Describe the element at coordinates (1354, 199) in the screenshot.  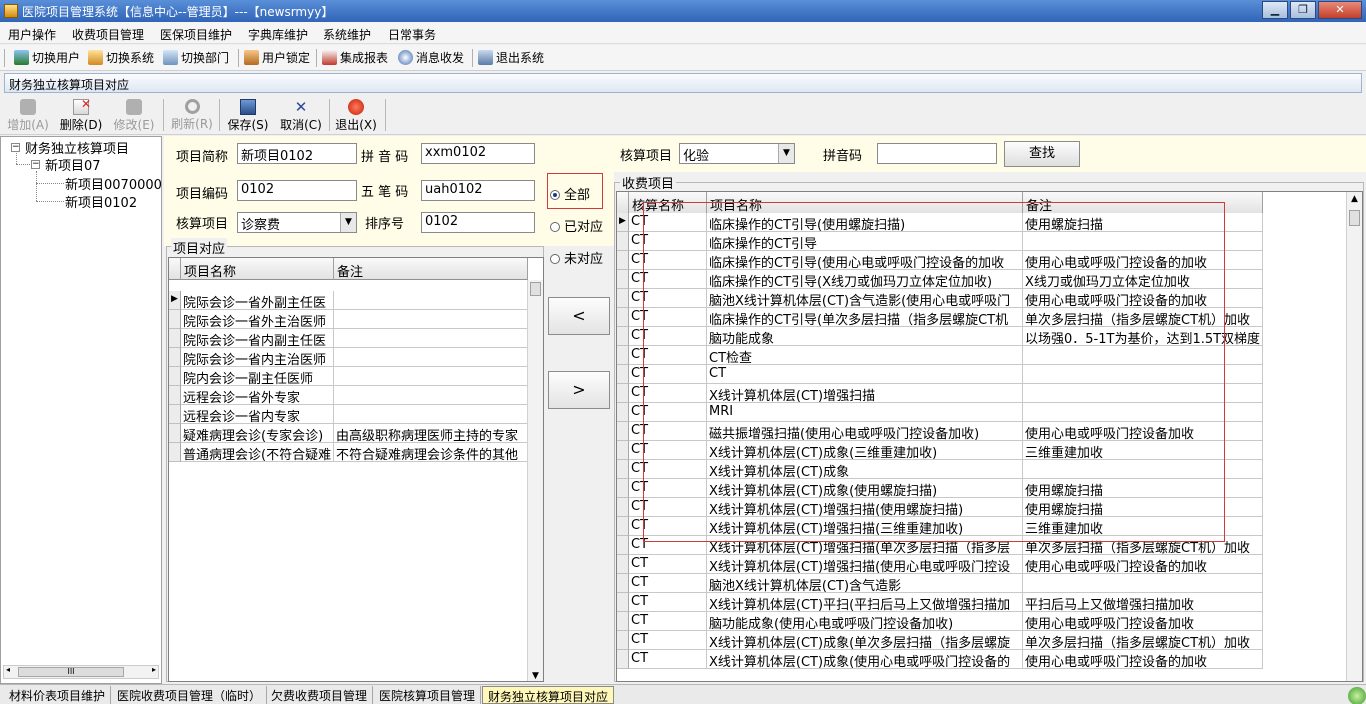
I see `scroll-up-icon: ▲` at that location.